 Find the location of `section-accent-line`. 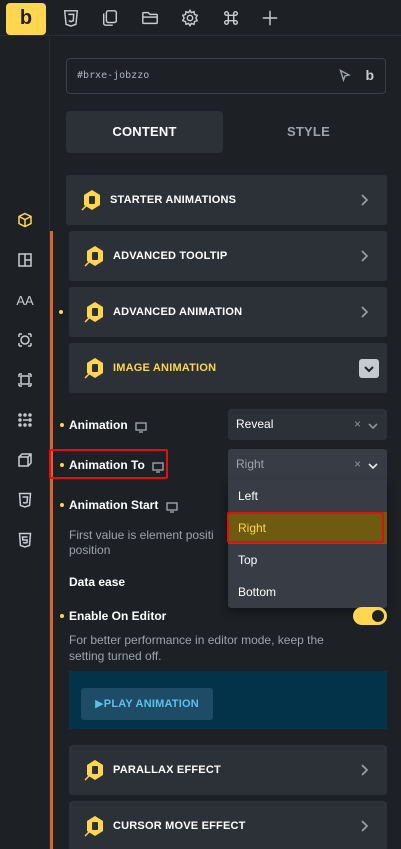

section-accent-line is located at coordinates (51, 540).